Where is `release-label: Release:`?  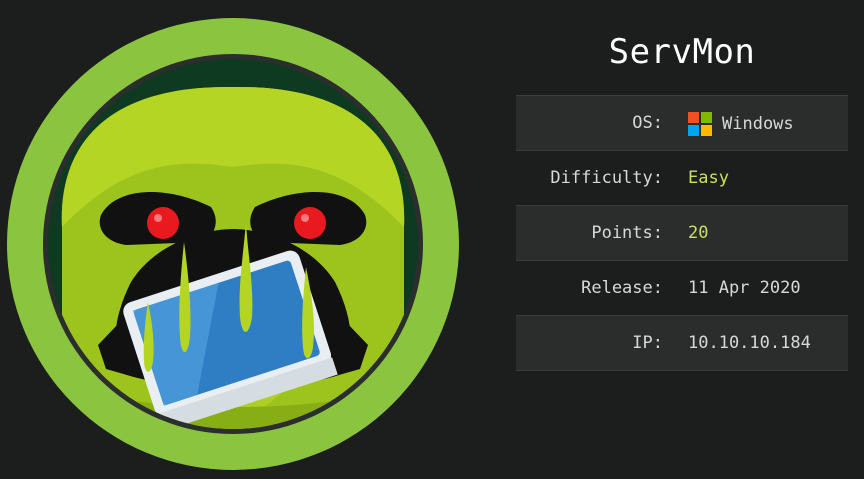
release-label: Release: is located at coordinates (622, 288).